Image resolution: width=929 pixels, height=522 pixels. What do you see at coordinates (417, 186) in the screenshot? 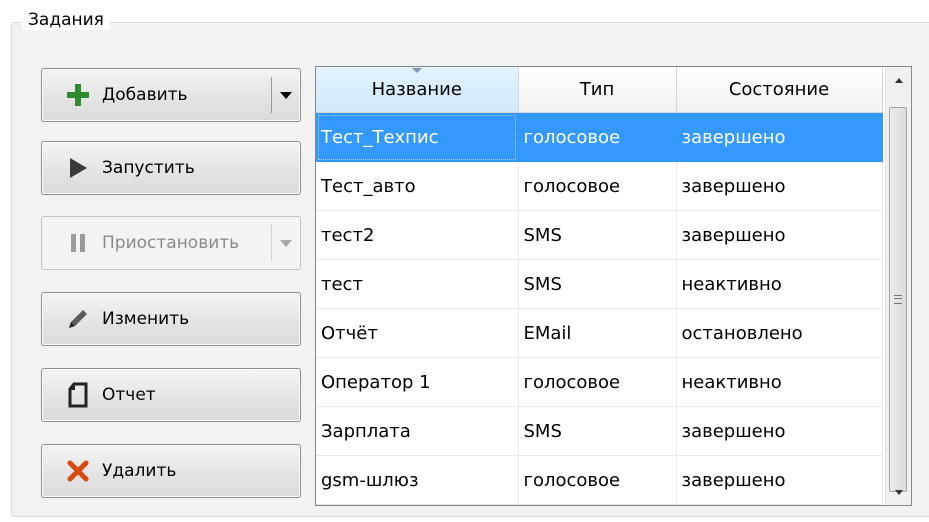
I see `cell-name: Тест_авто` at bounding box center [417, 186].